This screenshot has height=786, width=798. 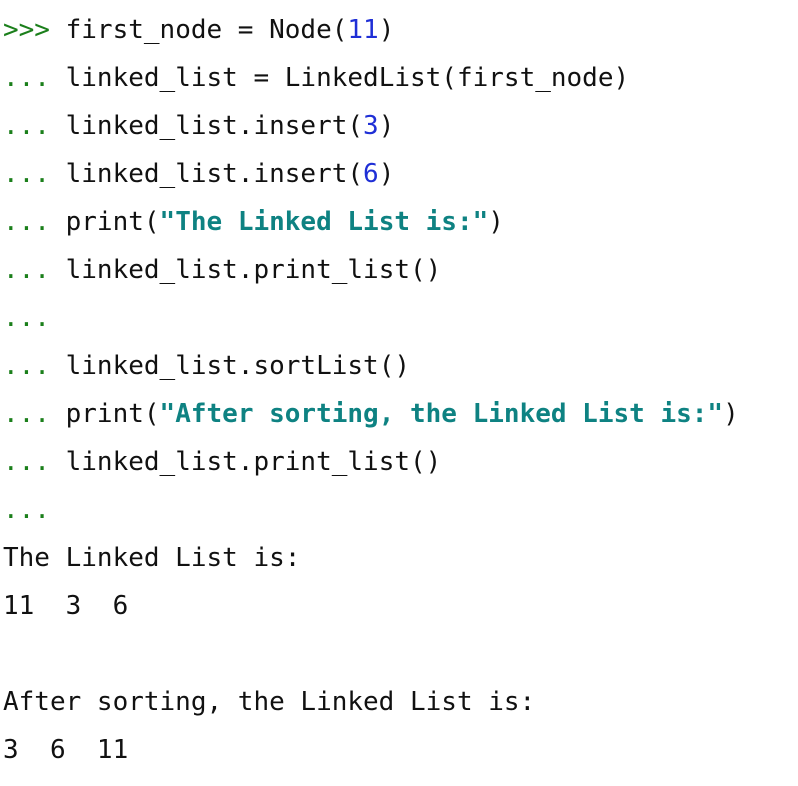 I want to click on output-text: 3 6 11, so click(x=66, y=750).